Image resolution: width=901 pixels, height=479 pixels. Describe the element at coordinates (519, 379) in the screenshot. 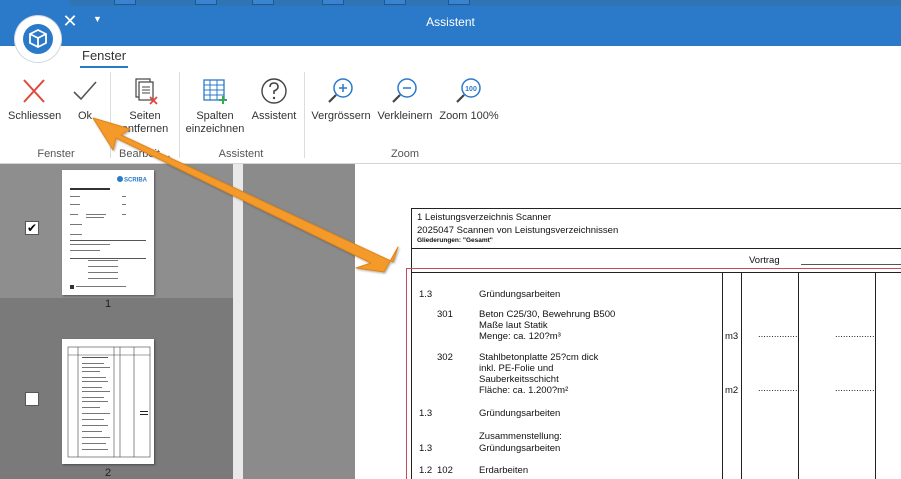

I see `row-text: Sauberkeitsschicht` at that location.